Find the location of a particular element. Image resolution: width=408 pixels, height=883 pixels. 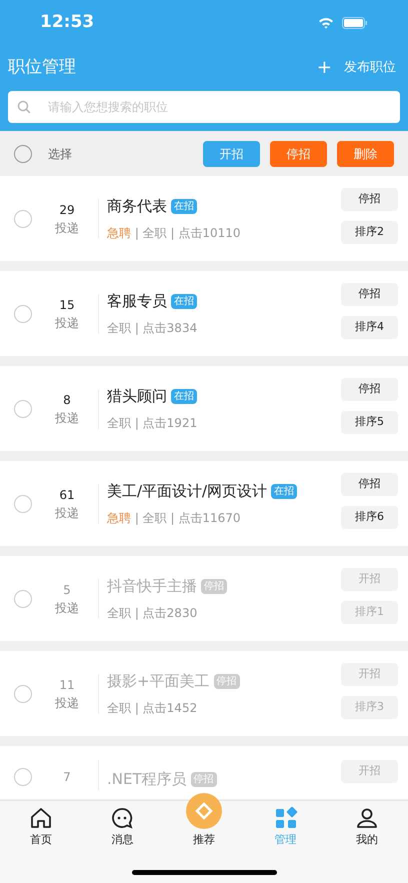

sort-button: 排序4 is located at coordinates (369, 327).